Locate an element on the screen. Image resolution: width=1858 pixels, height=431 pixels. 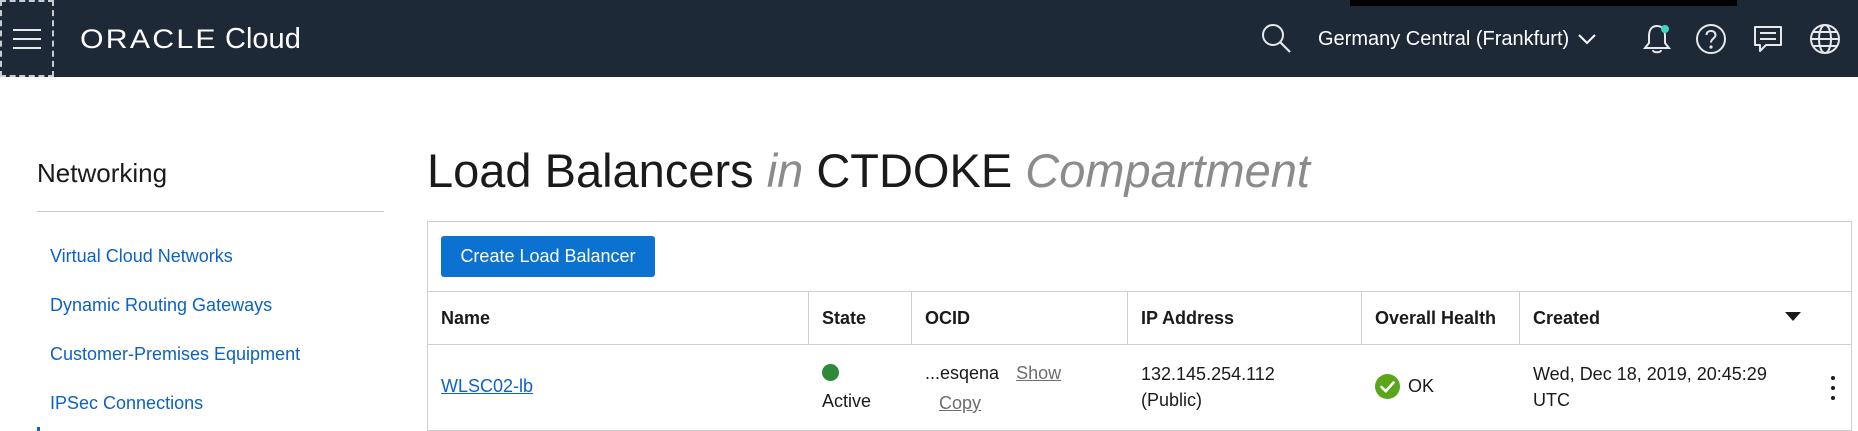
health-label: OK is located at coordinates (1421, 386).